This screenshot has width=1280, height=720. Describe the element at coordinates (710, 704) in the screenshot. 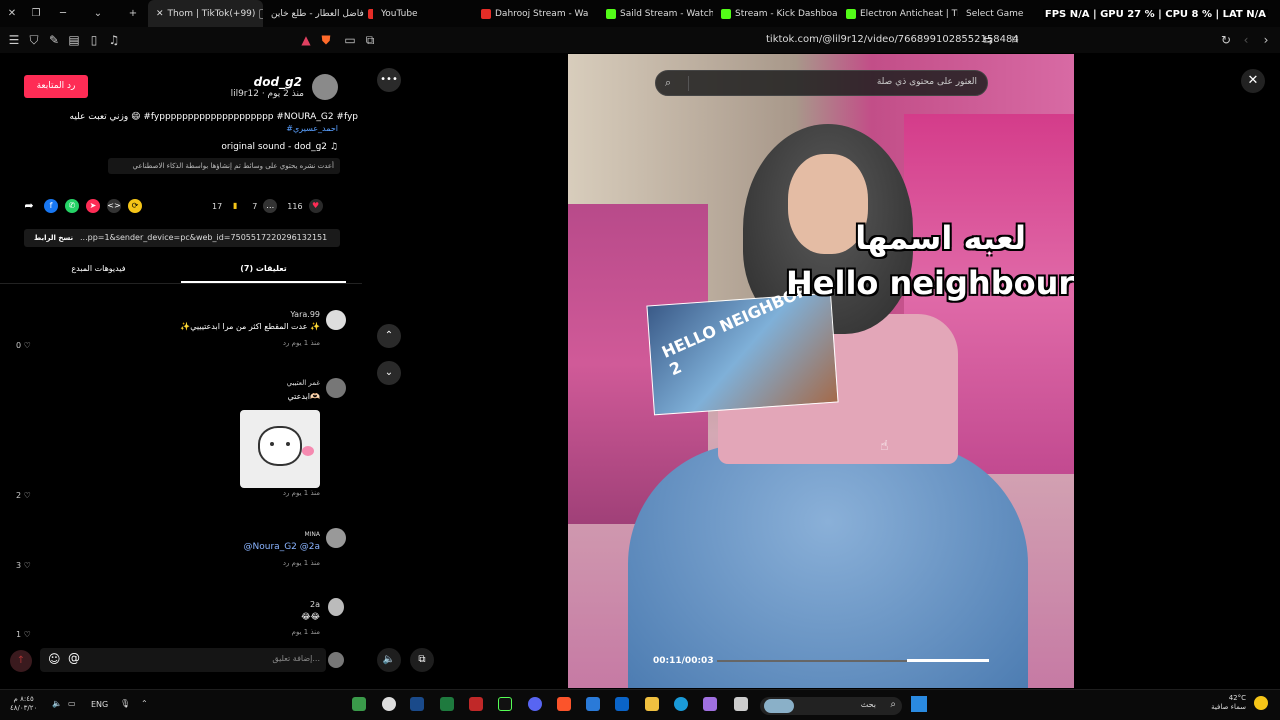

I see `copilot-icon` at that location.